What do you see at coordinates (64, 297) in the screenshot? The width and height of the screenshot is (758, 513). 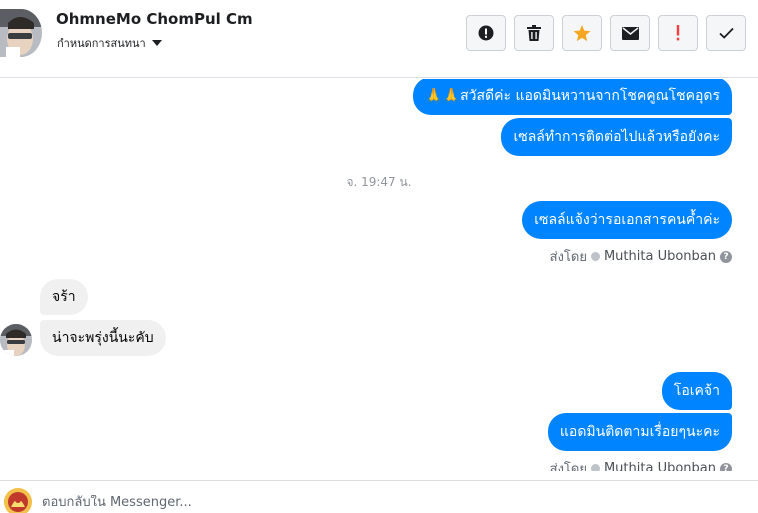 I see `incoming-message: จร้า` at bounding box center [64, 297].